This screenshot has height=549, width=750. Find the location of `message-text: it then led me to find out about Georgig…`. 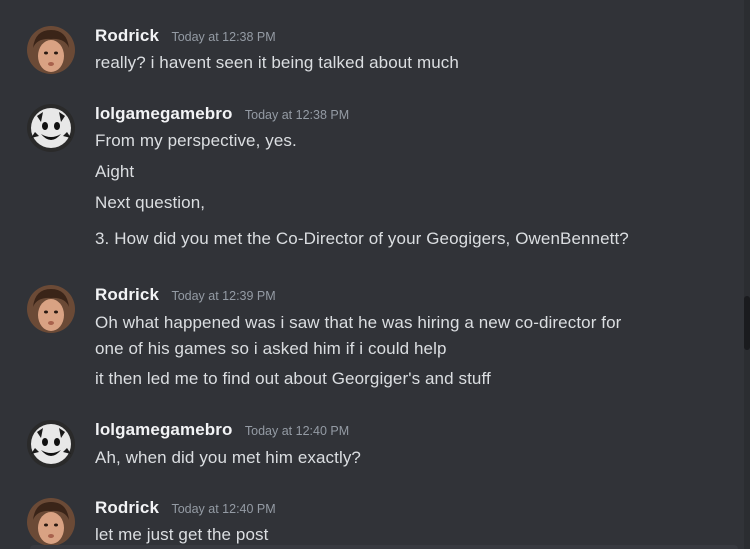

message-text: it then led me to find out about Georgig… is located at coordinates (293, 378).